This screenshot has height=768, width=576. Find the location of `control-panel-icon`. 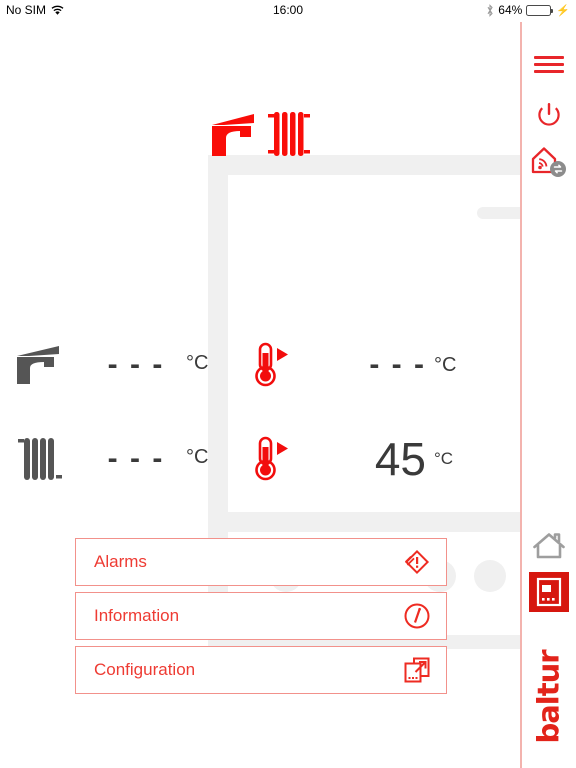

control-panel-icon is located at coordinates (549, 592).